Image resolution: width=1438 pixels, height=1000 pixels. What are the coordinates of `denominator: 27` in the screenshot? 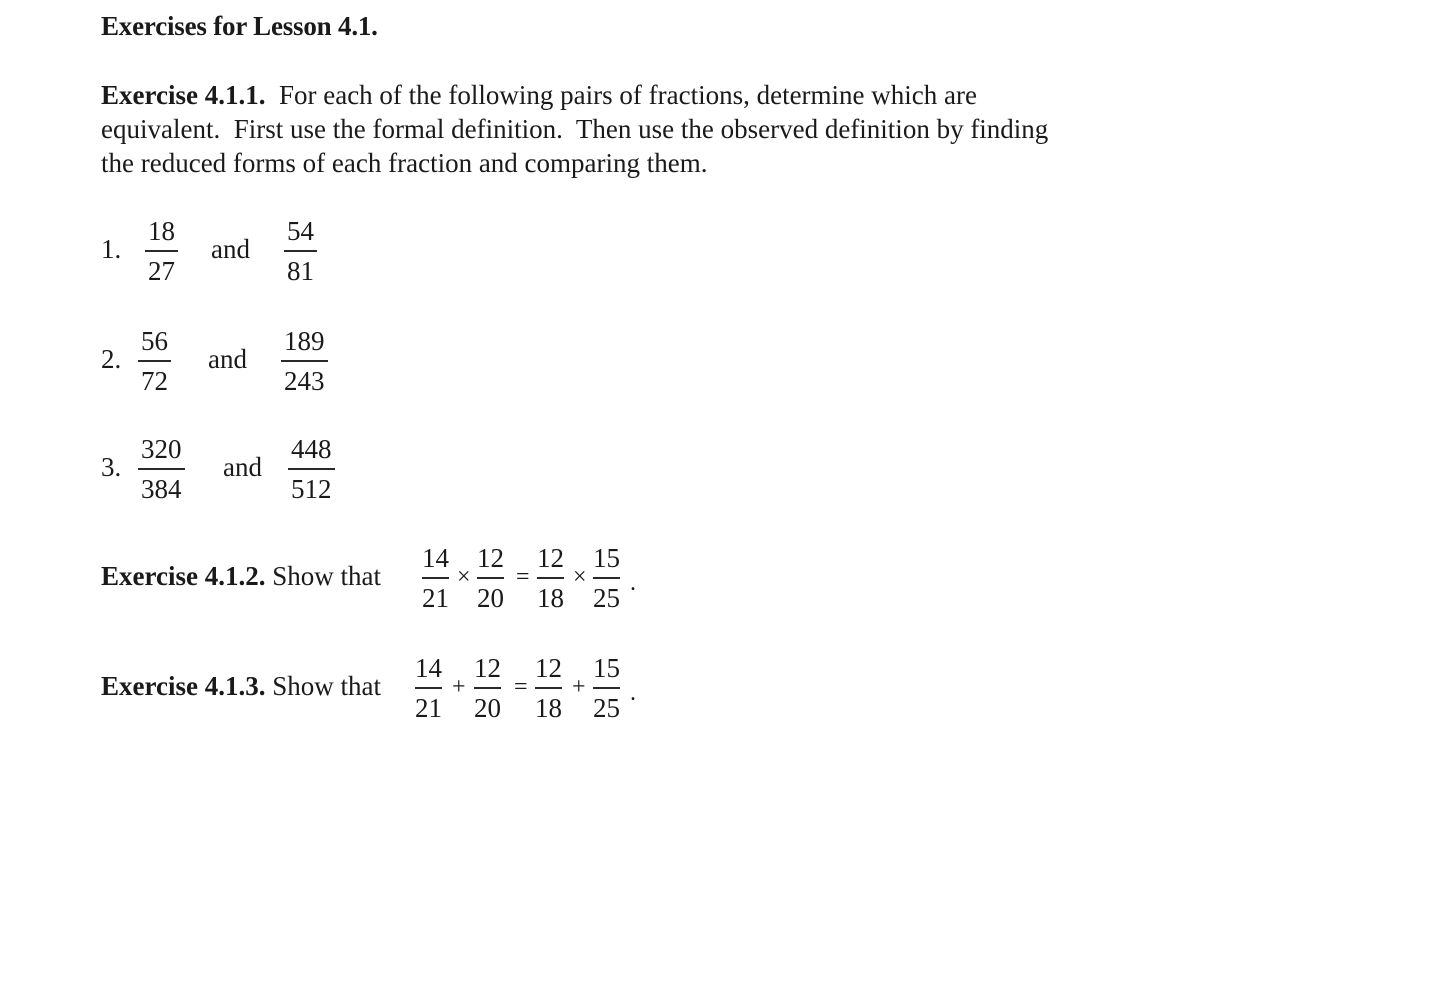 It's located at (161, 271).